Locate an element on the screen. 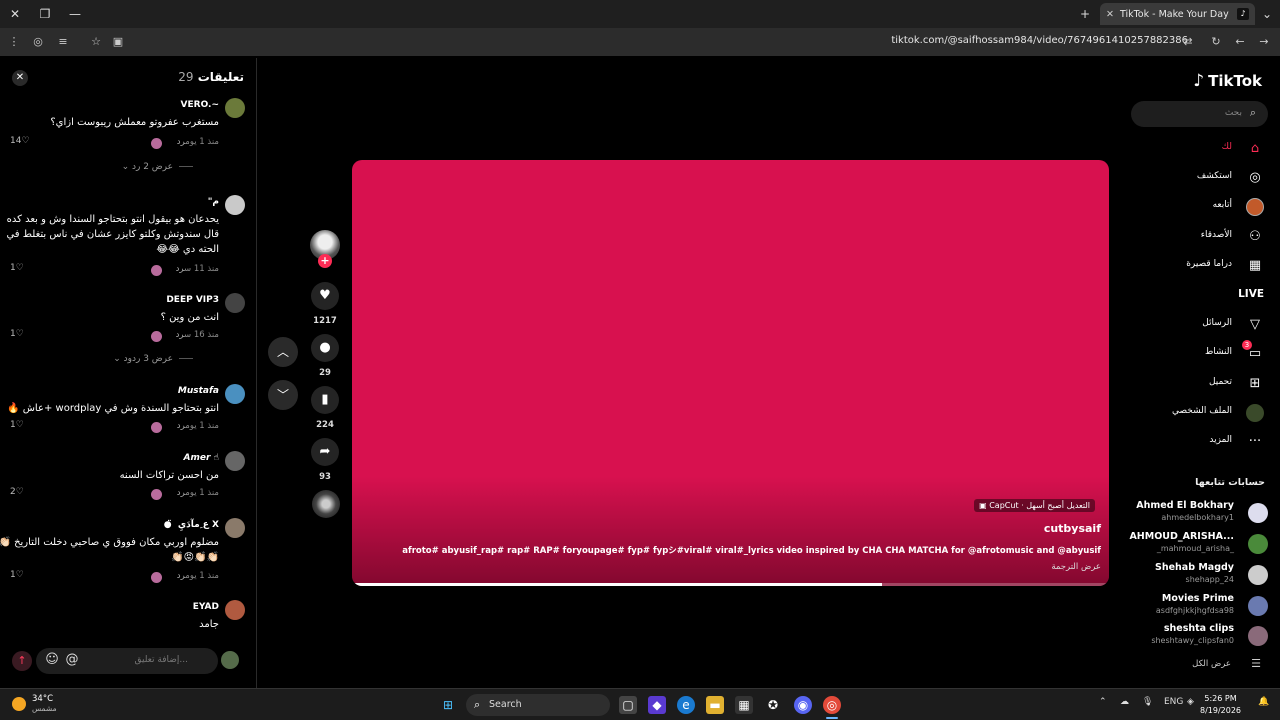 Image resolution: width=1280 pixels, height=720 pixels. reload-icon: ↻ is located at coordinates (1216, 42).